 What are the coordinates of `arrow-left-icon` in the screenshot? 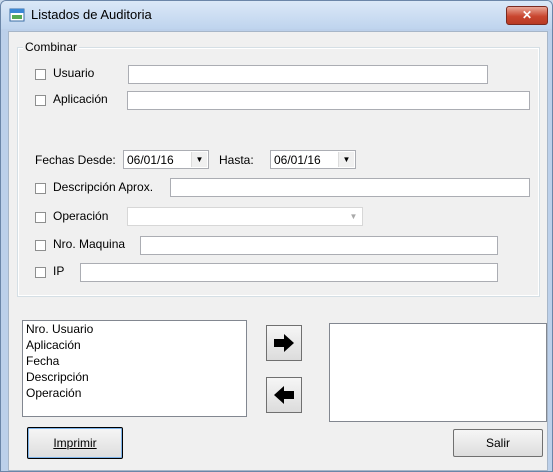 It's located at (284, 395).